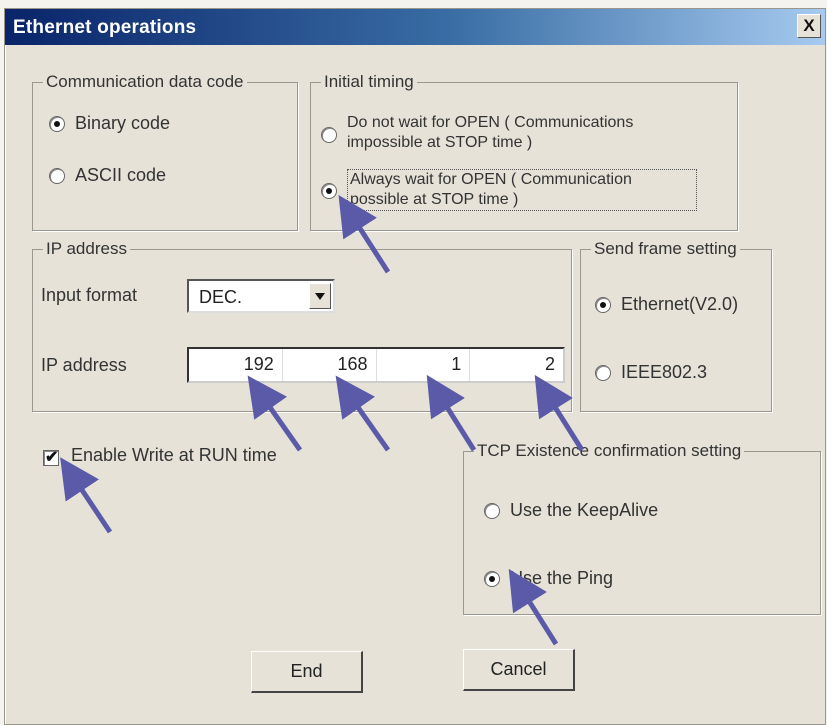 This screenshot has width=827, height=725. I want to click on binary-code-label: Binary code, so click(123, 123).